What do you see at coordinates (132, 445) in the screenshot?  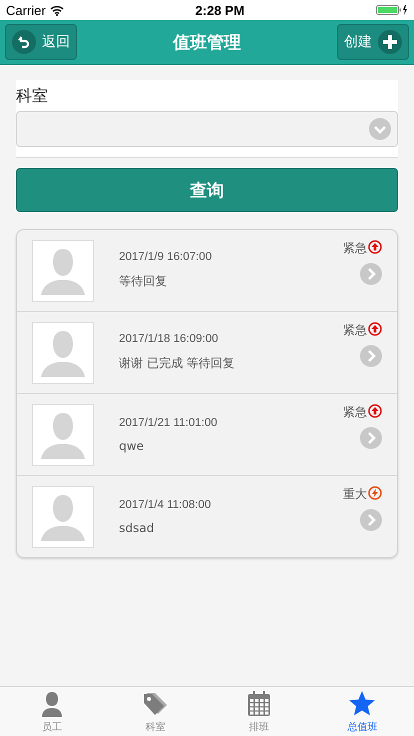 I see `duty-message: qwe` at bounding box center [132, 445].